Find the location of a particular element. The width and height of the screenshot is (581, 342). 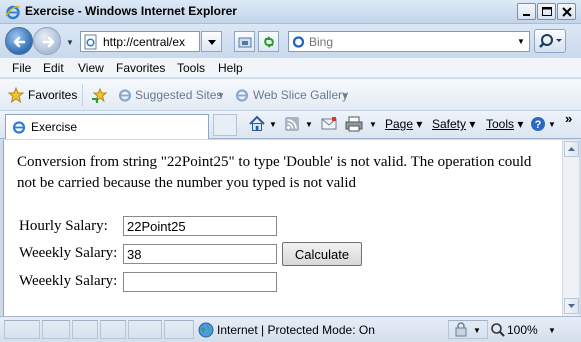

menu-favorites: Favorites is located at coordinates (140, 68).